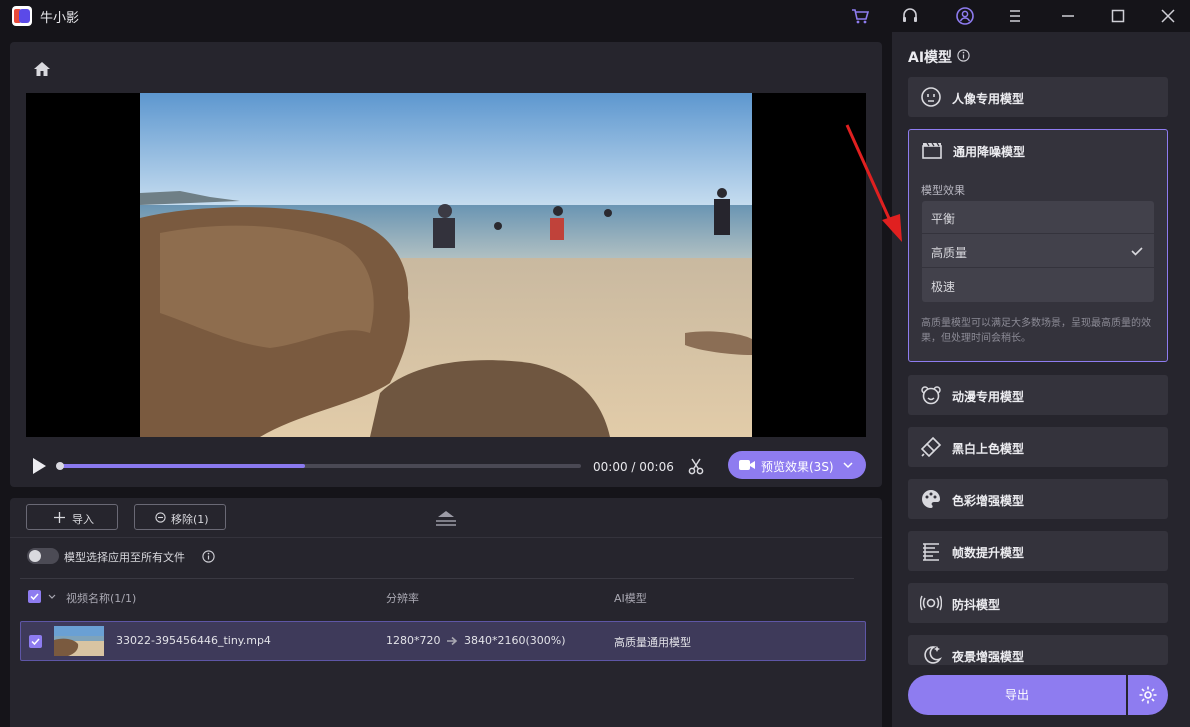 This screenshot has width=1190, height=727. I want to click on model-name: 夜景增强模型, so click(988, 657).